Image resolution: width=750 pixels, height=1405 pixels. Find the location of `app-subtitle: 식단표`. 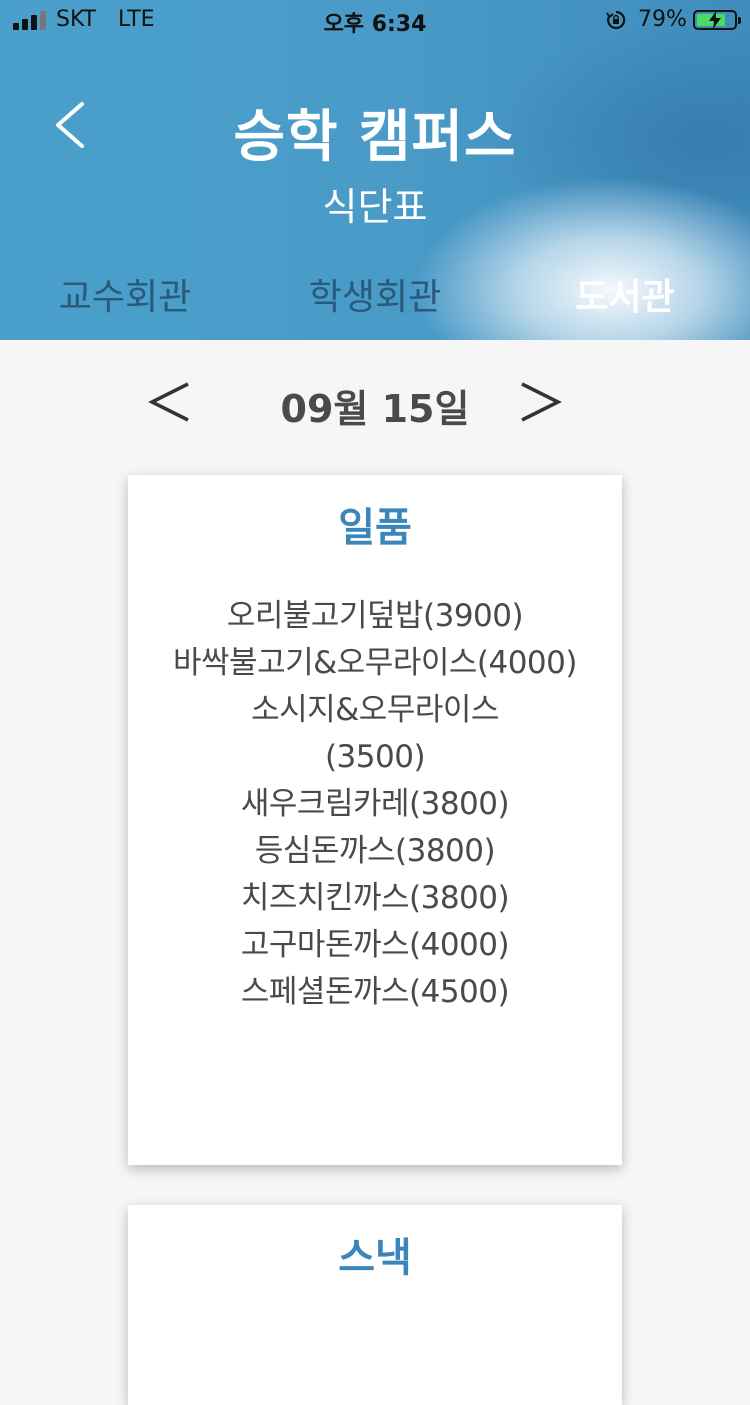

app-subtitle: 식단표 is located at coordinates (375, 207).